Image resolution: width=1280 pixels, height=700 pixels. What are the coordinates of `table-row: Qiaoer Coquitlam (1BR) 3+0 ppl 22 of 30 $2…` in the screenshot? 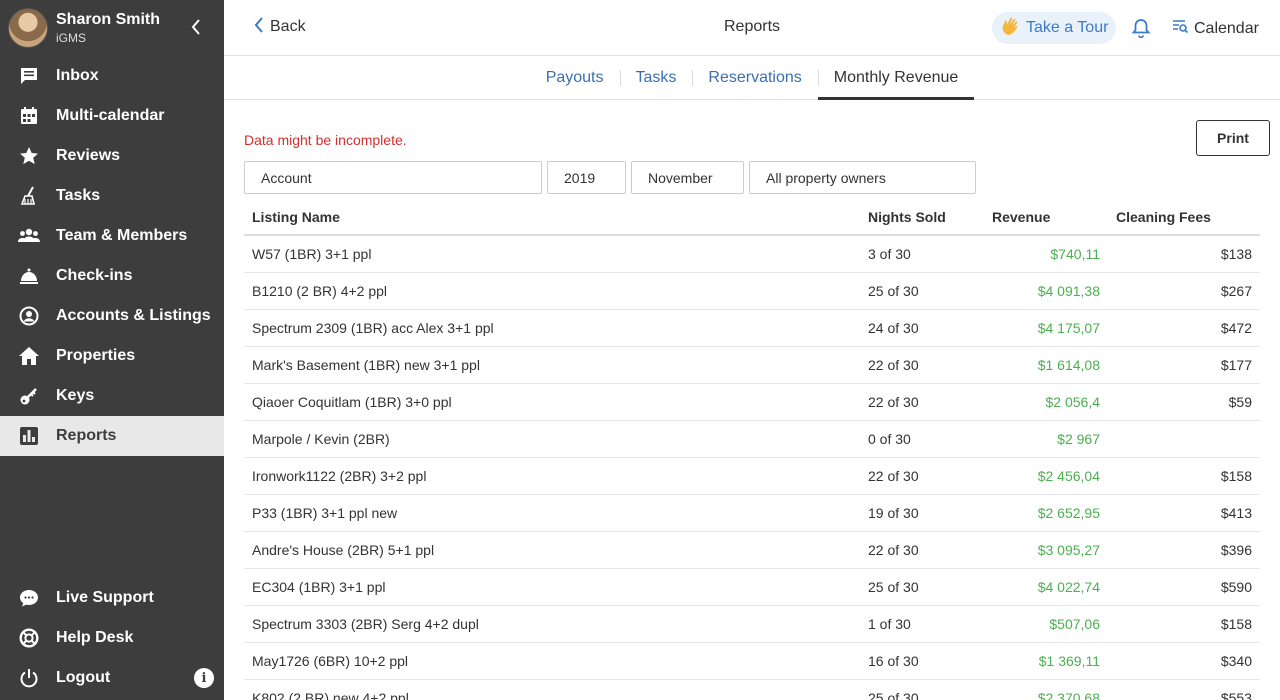 It's located at (752, 402).